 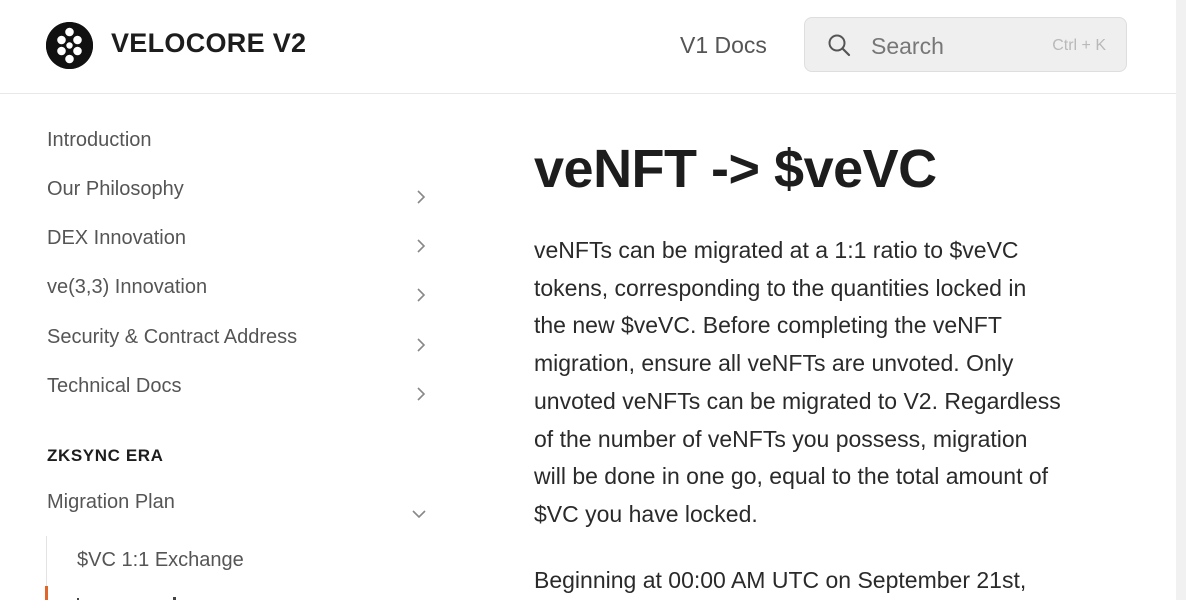 I want to click on sidebar-item-security-contract-address: Security & Contract Address, so click(x=242, y=337).